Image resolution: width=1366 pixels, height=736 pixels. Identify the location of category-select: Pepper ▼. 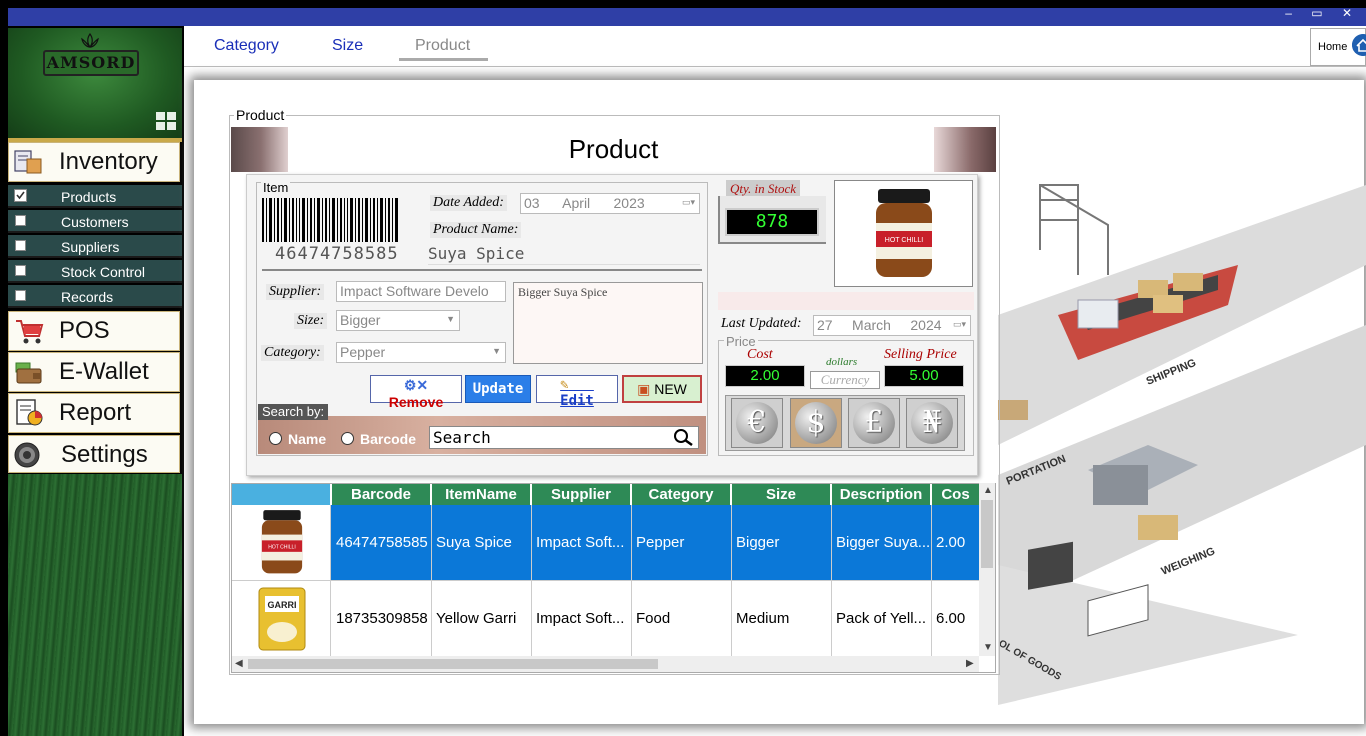
(421, 352).